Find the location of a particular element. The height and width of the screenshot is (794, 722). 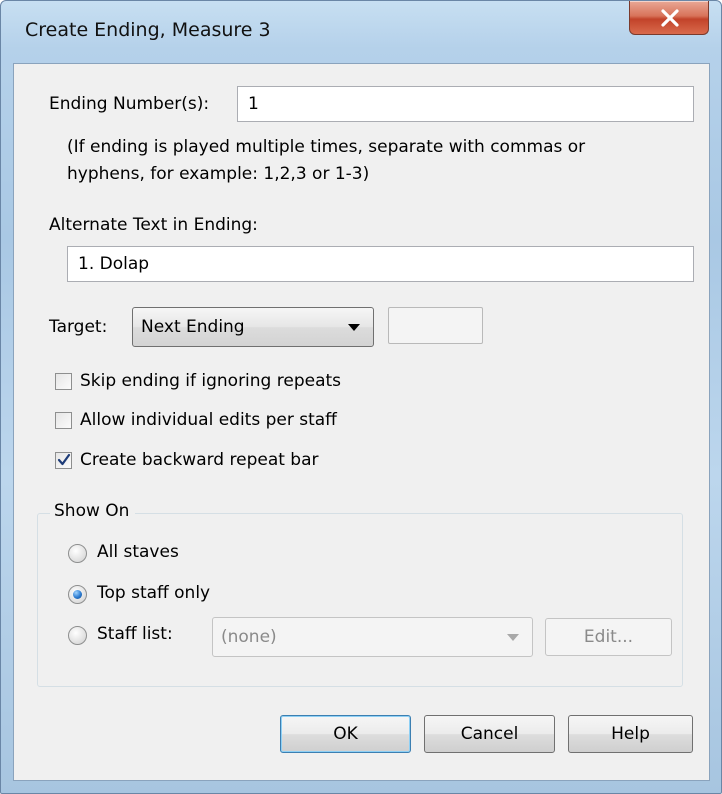

skip-ending-checkbox is located at coordinates (63, 381).